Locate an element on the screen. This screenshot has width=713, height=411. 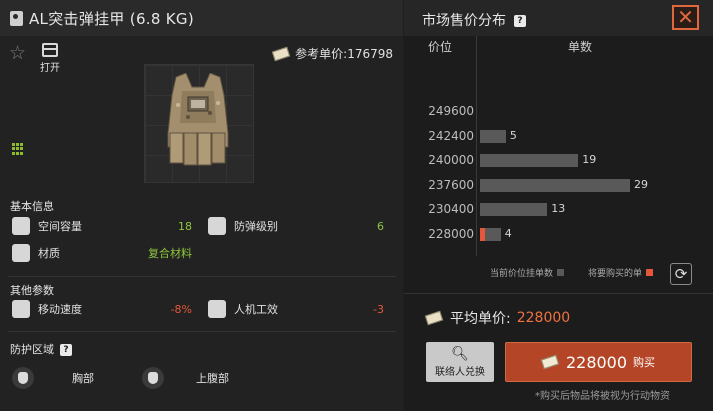
stat-name: 移动速度 is located at coordinates (60, 309).